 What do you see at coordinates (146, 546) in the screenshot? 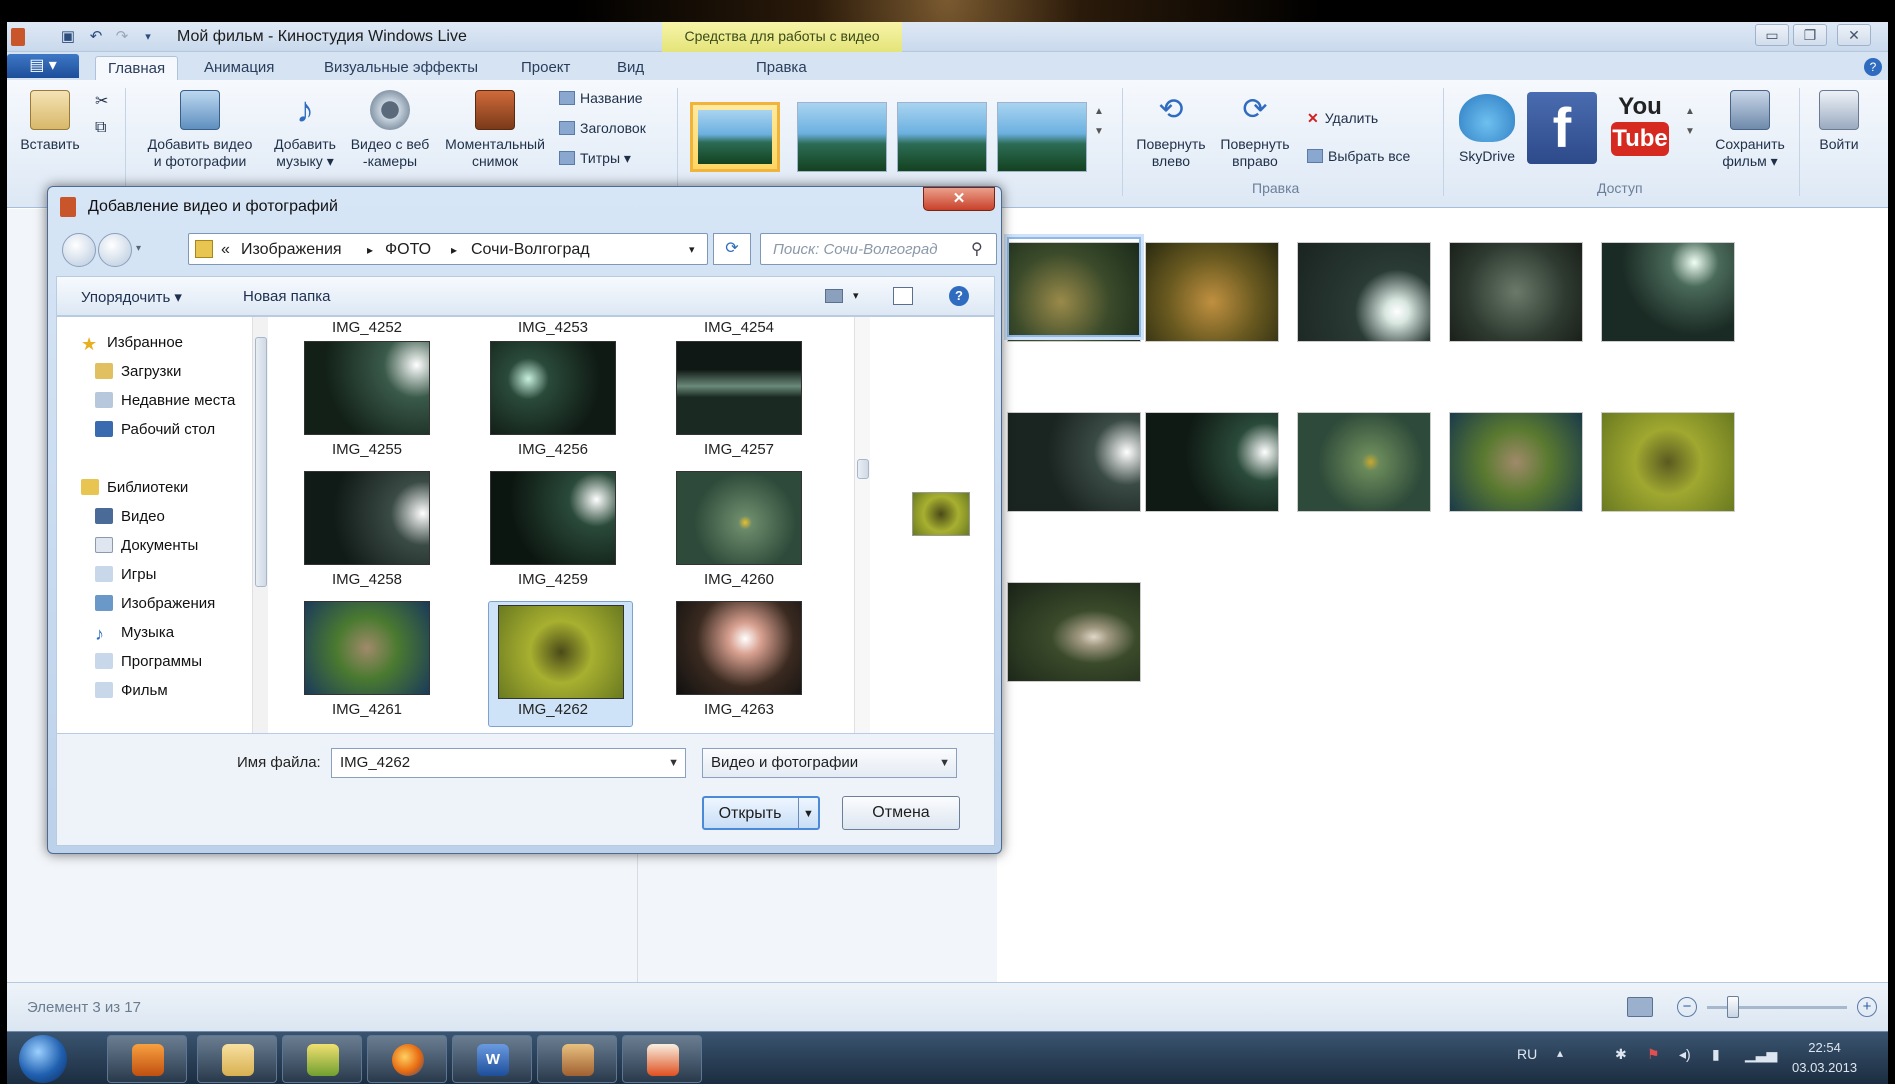
I see `nav-documents: Документы` at bounding box center [146, 546].